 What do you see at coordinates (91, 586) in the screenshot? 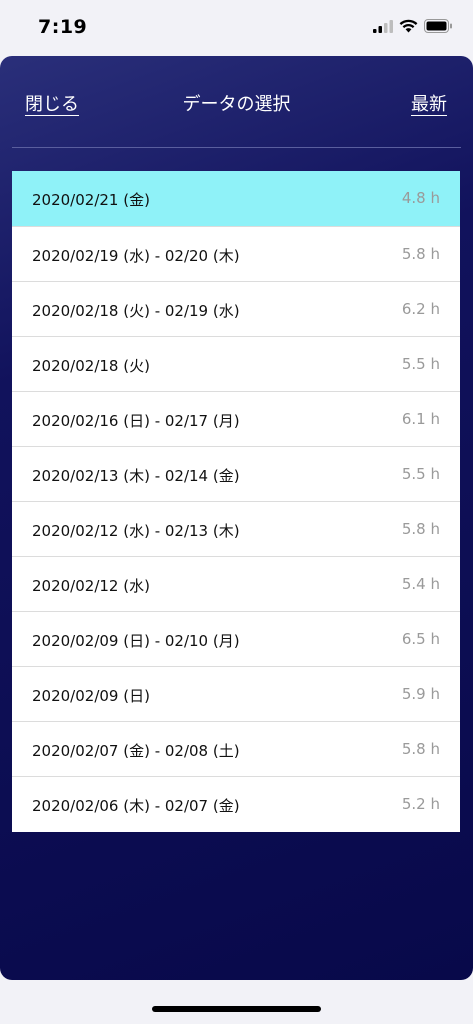
I see `record-date: 2020/02/12 (水)` at bounding box center [91, 586].